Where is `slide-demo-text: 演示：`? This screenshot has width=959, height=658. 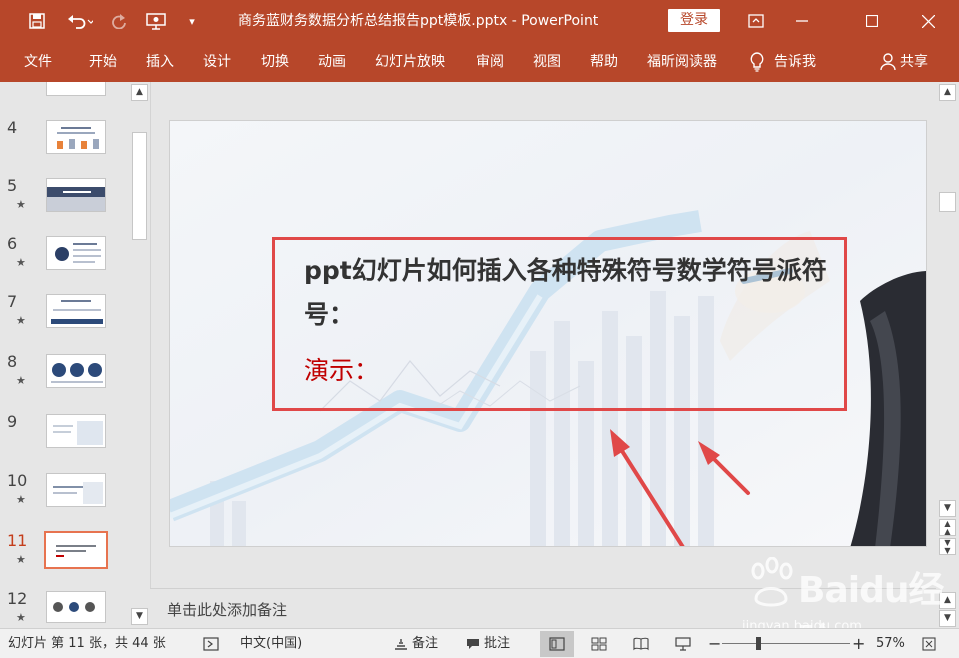
slide-demo-text: 演示： is located at coordinates (341, 371).